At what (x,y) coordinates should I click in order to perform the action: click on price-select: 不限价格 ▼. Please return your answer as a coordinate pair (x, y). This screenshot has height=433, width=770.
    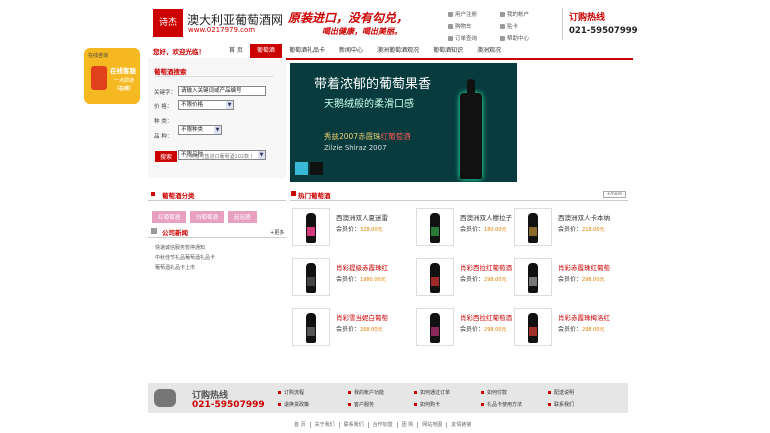
    Looking at the image, I should click on (206, 105).